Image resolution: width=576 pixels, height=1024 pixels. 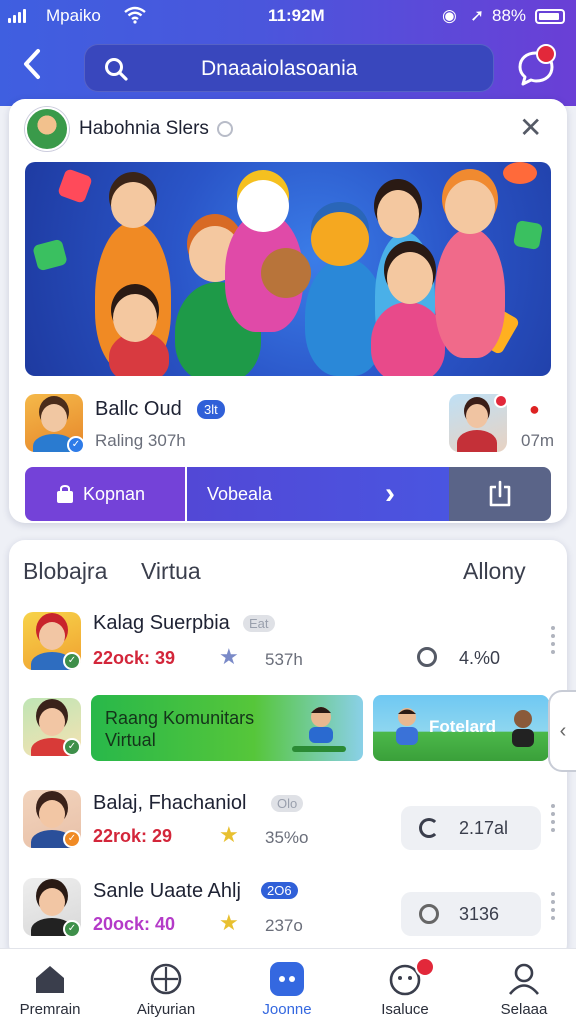 What do you see at coordinates (47, 129) in the screenshot?
I see `community-avatar` at bounding box center [47, 129].